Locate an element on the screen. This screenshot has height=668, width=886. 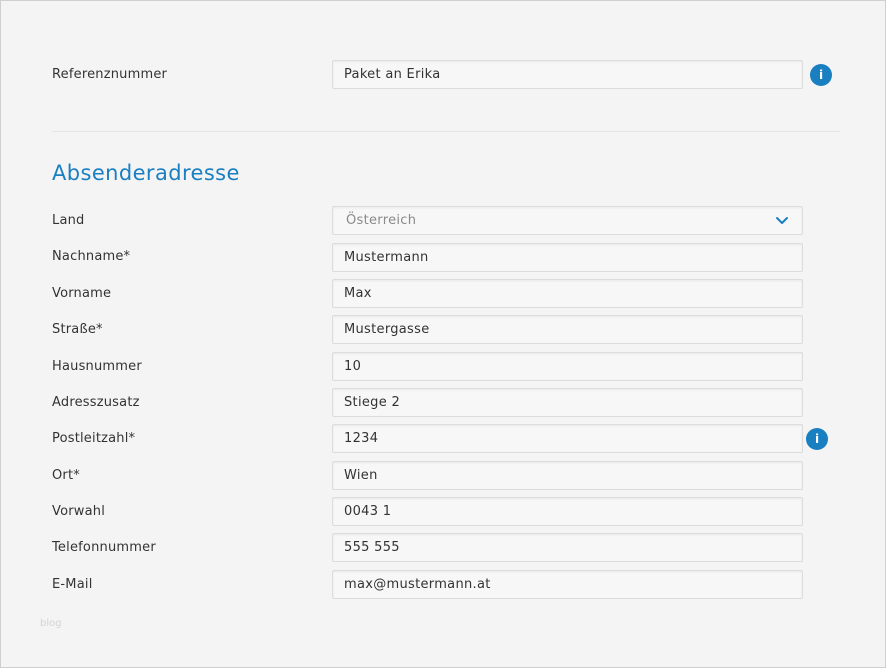
vorwahl-input: 0043 1 is located at coordinates (567, 511).